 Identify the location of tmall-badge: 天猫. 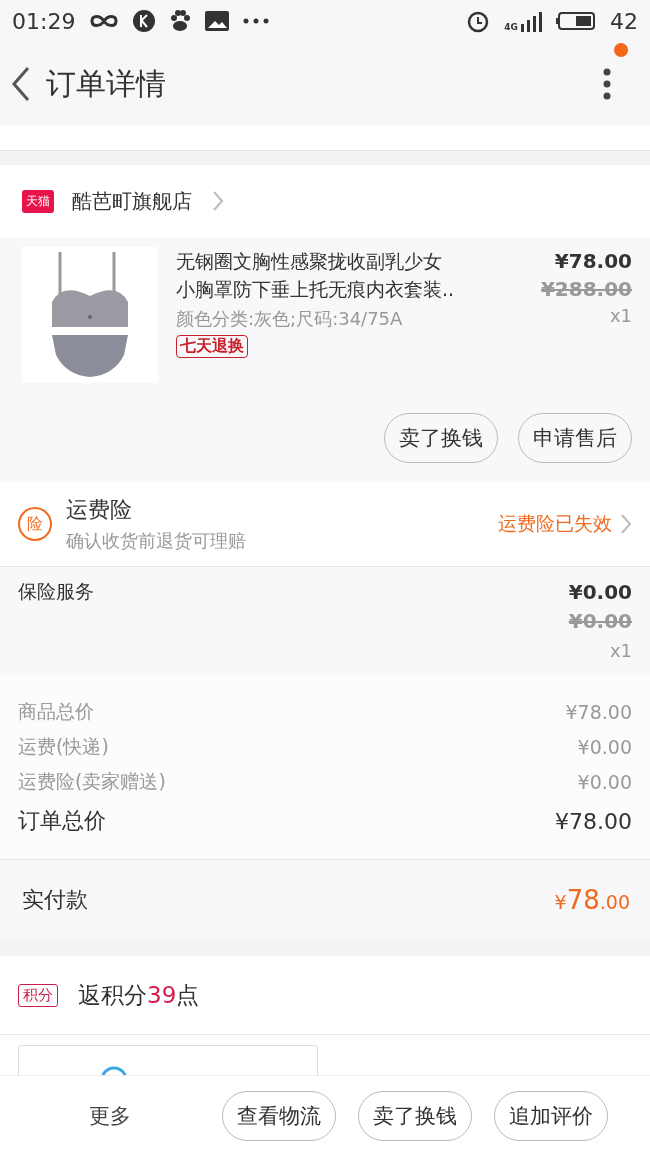
(38, 201).